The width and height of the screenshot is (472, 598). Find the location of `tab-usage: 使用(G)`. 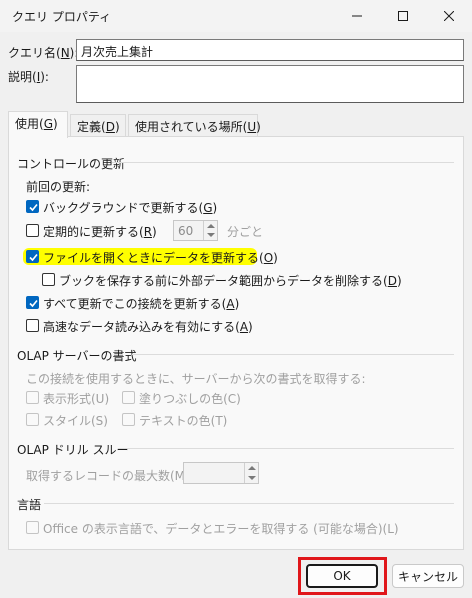

tab-usage: 使用(G) is located at coordinates (38, 124).